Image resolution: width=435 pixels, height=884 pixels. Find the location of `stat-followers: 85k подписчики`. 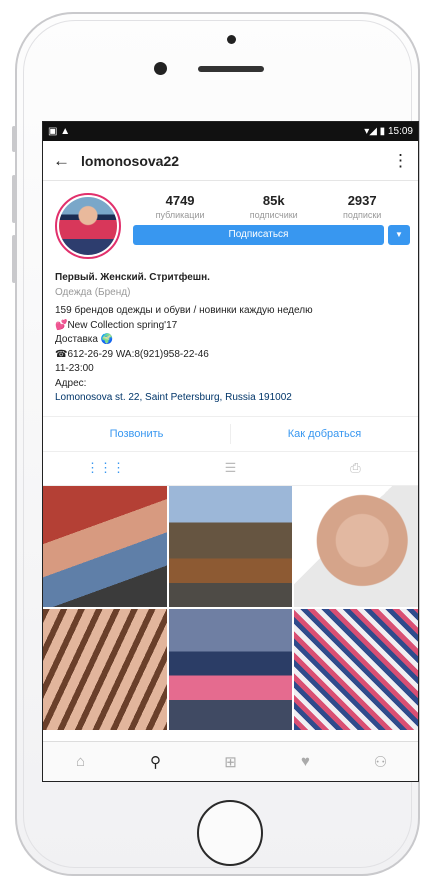

stat-followers: 85k подписчики is located at coordinates (274, 206).